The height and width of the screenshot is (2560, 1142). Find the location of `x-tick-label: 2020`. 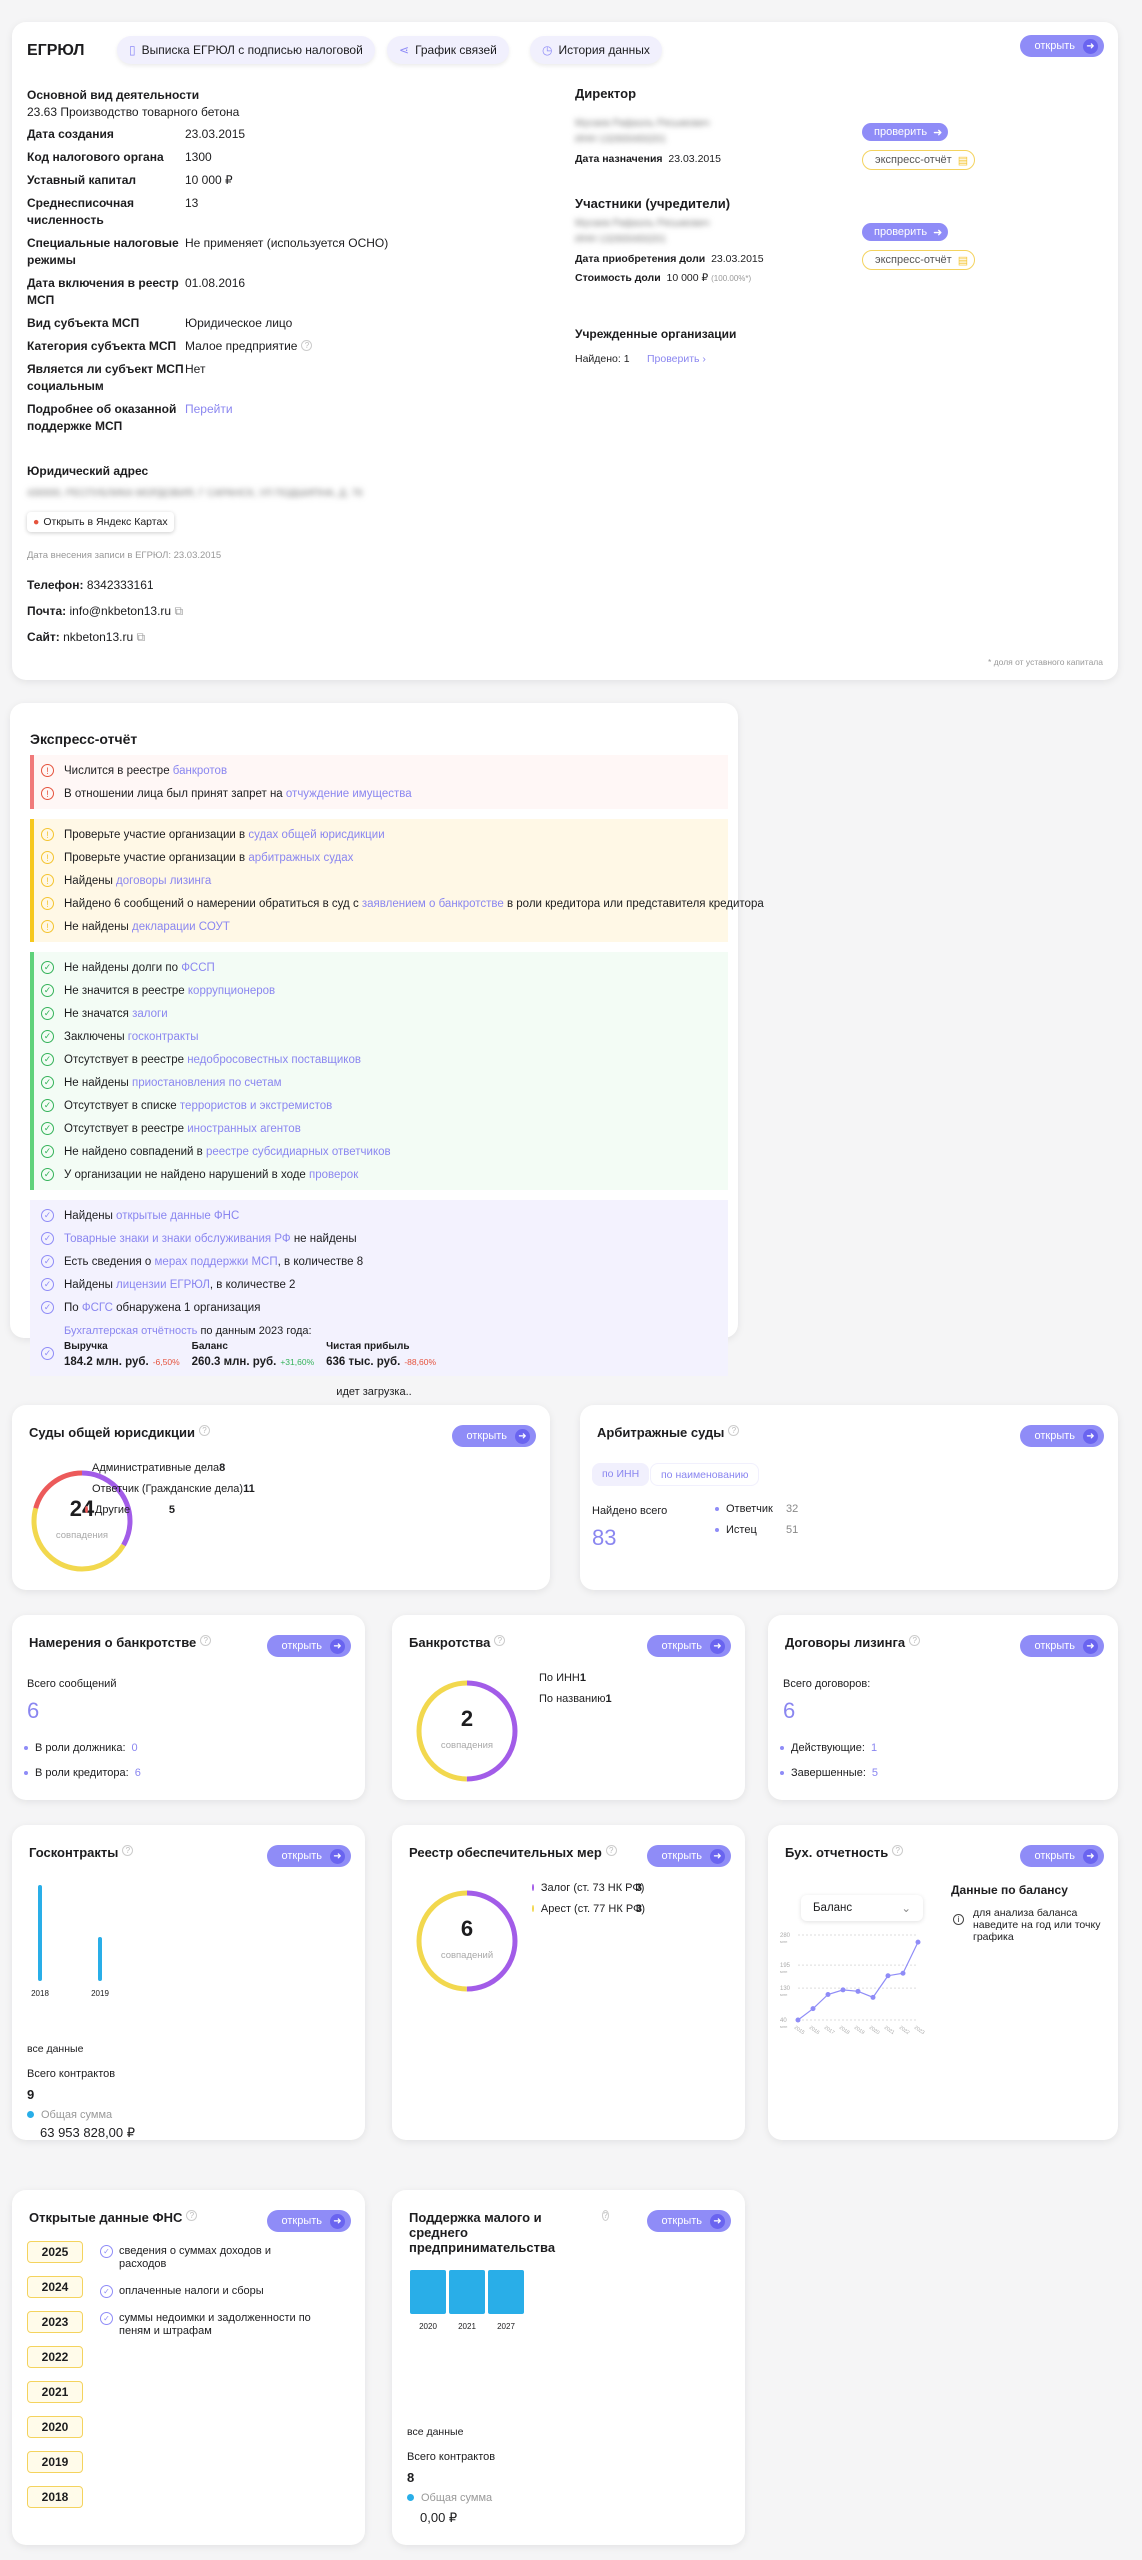

x-tick-label: 2020 is located at coordinates (874, 2030).